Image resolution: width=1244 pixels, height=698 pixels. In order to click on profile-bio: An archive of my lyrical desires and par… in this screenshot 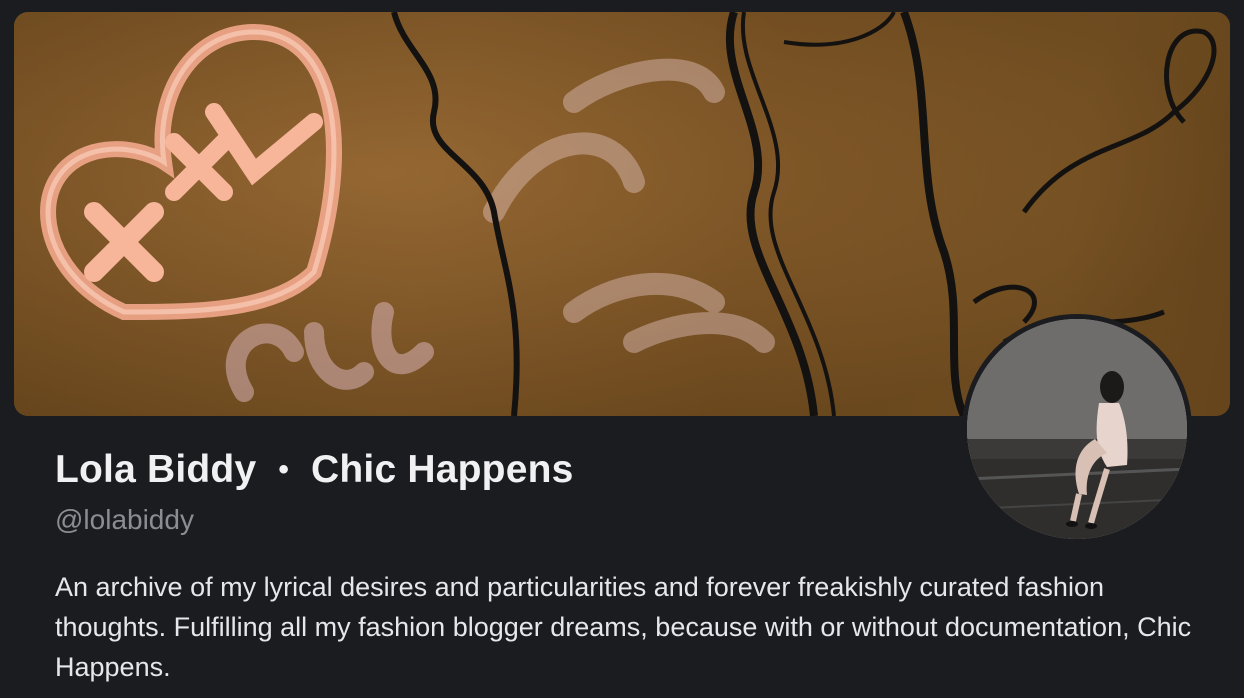, I will do `click(623, 627)`.